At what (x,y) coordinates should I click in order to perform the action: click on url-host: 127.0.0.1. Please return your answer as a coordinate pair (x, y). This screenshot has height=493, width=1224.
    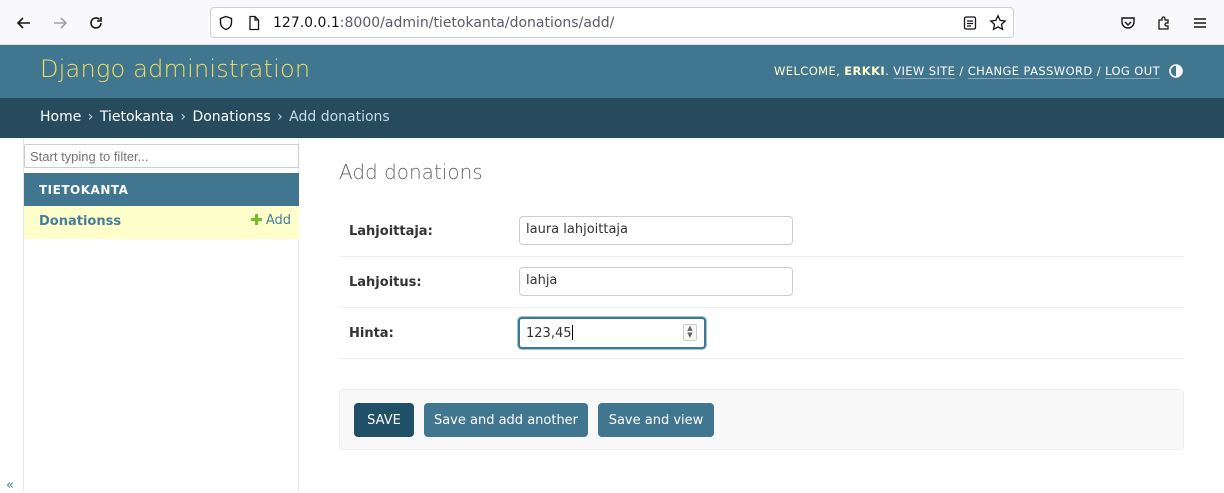
    Looking at the image, I should click on (306, 23).